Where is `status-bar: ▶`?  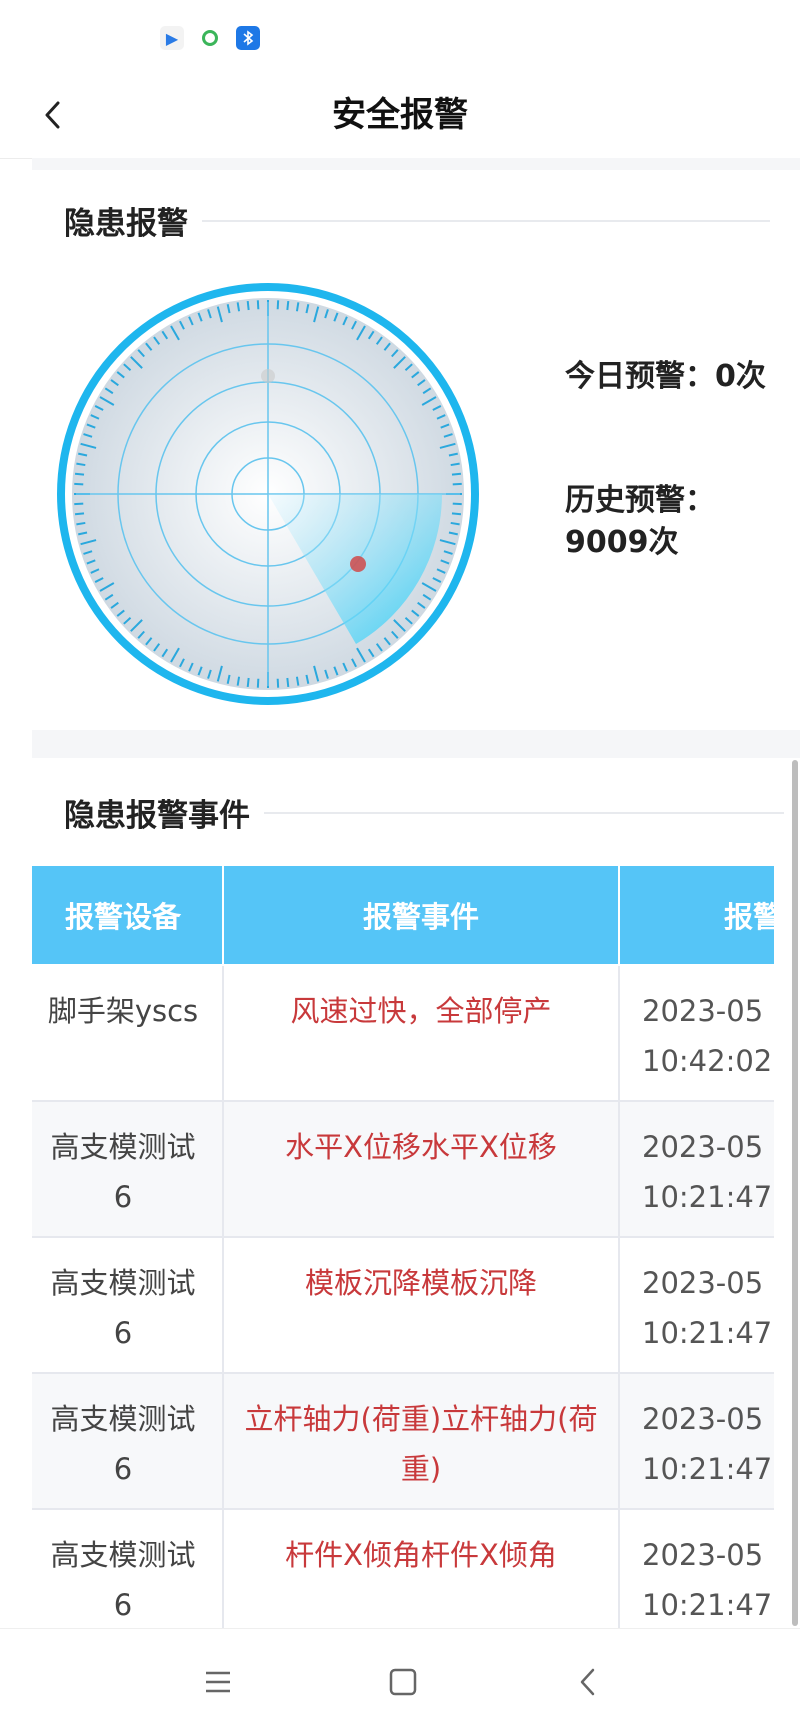
status-bar: ▶ is located at coordinates (400, 36).